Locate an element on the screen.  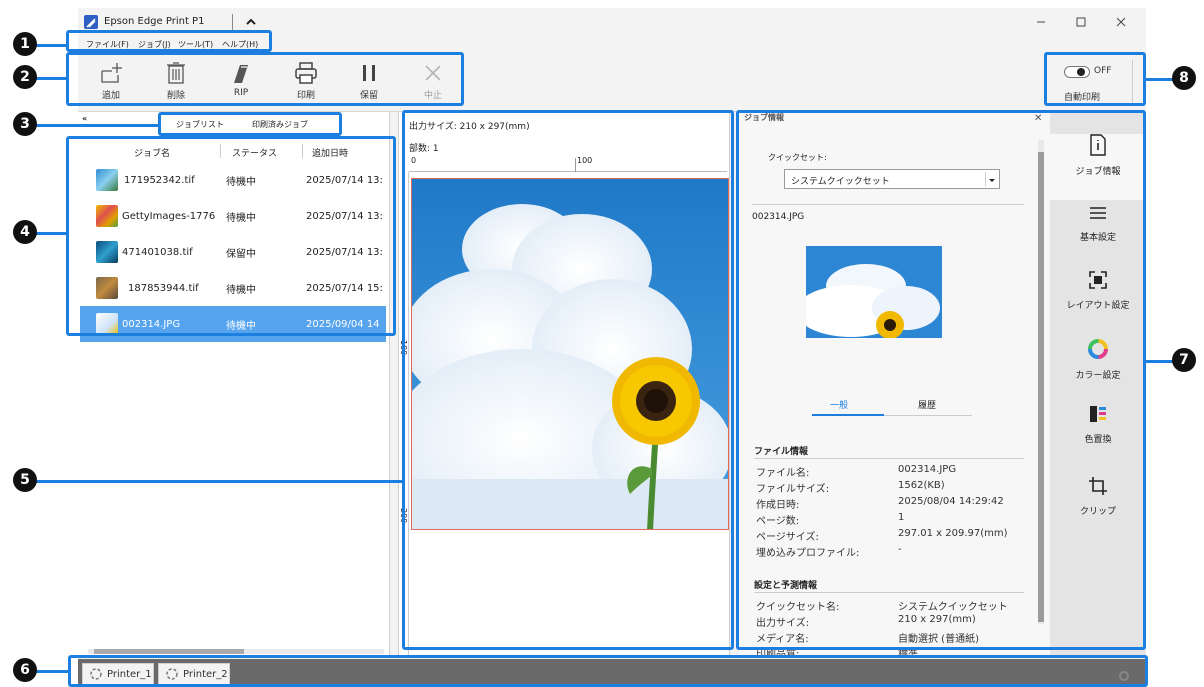
horizontal-scrollbar is located at coordinates (236, 651).